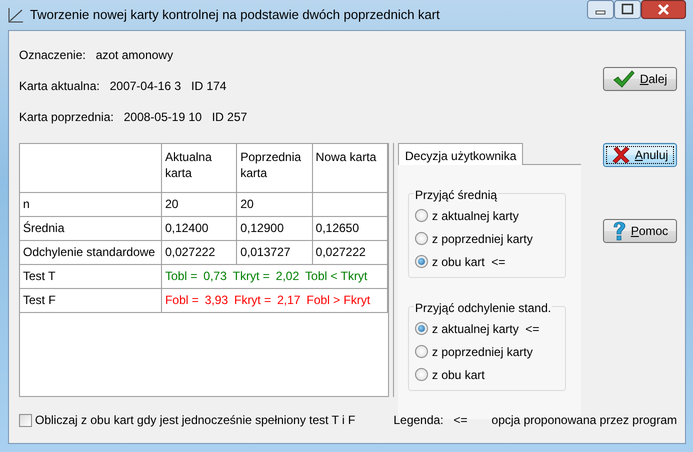 This screenshot has height=452, width=693. Describe the element at coordinates (469, 261) in the screenshot. I see `option-label: z obu kart <=` at that location.